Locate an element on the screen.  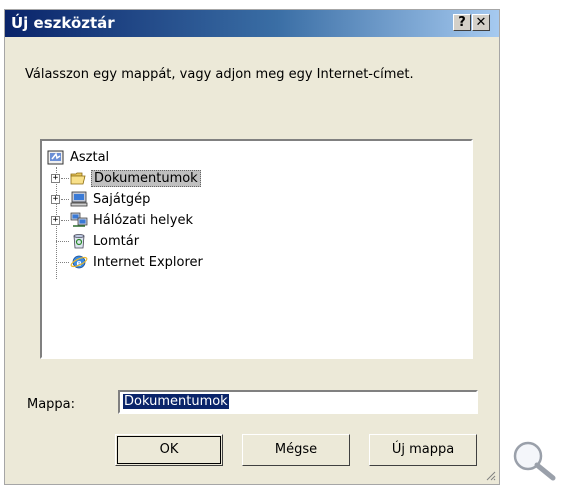
new-folder-button: Új mappa is located at coordinates (423, 450).